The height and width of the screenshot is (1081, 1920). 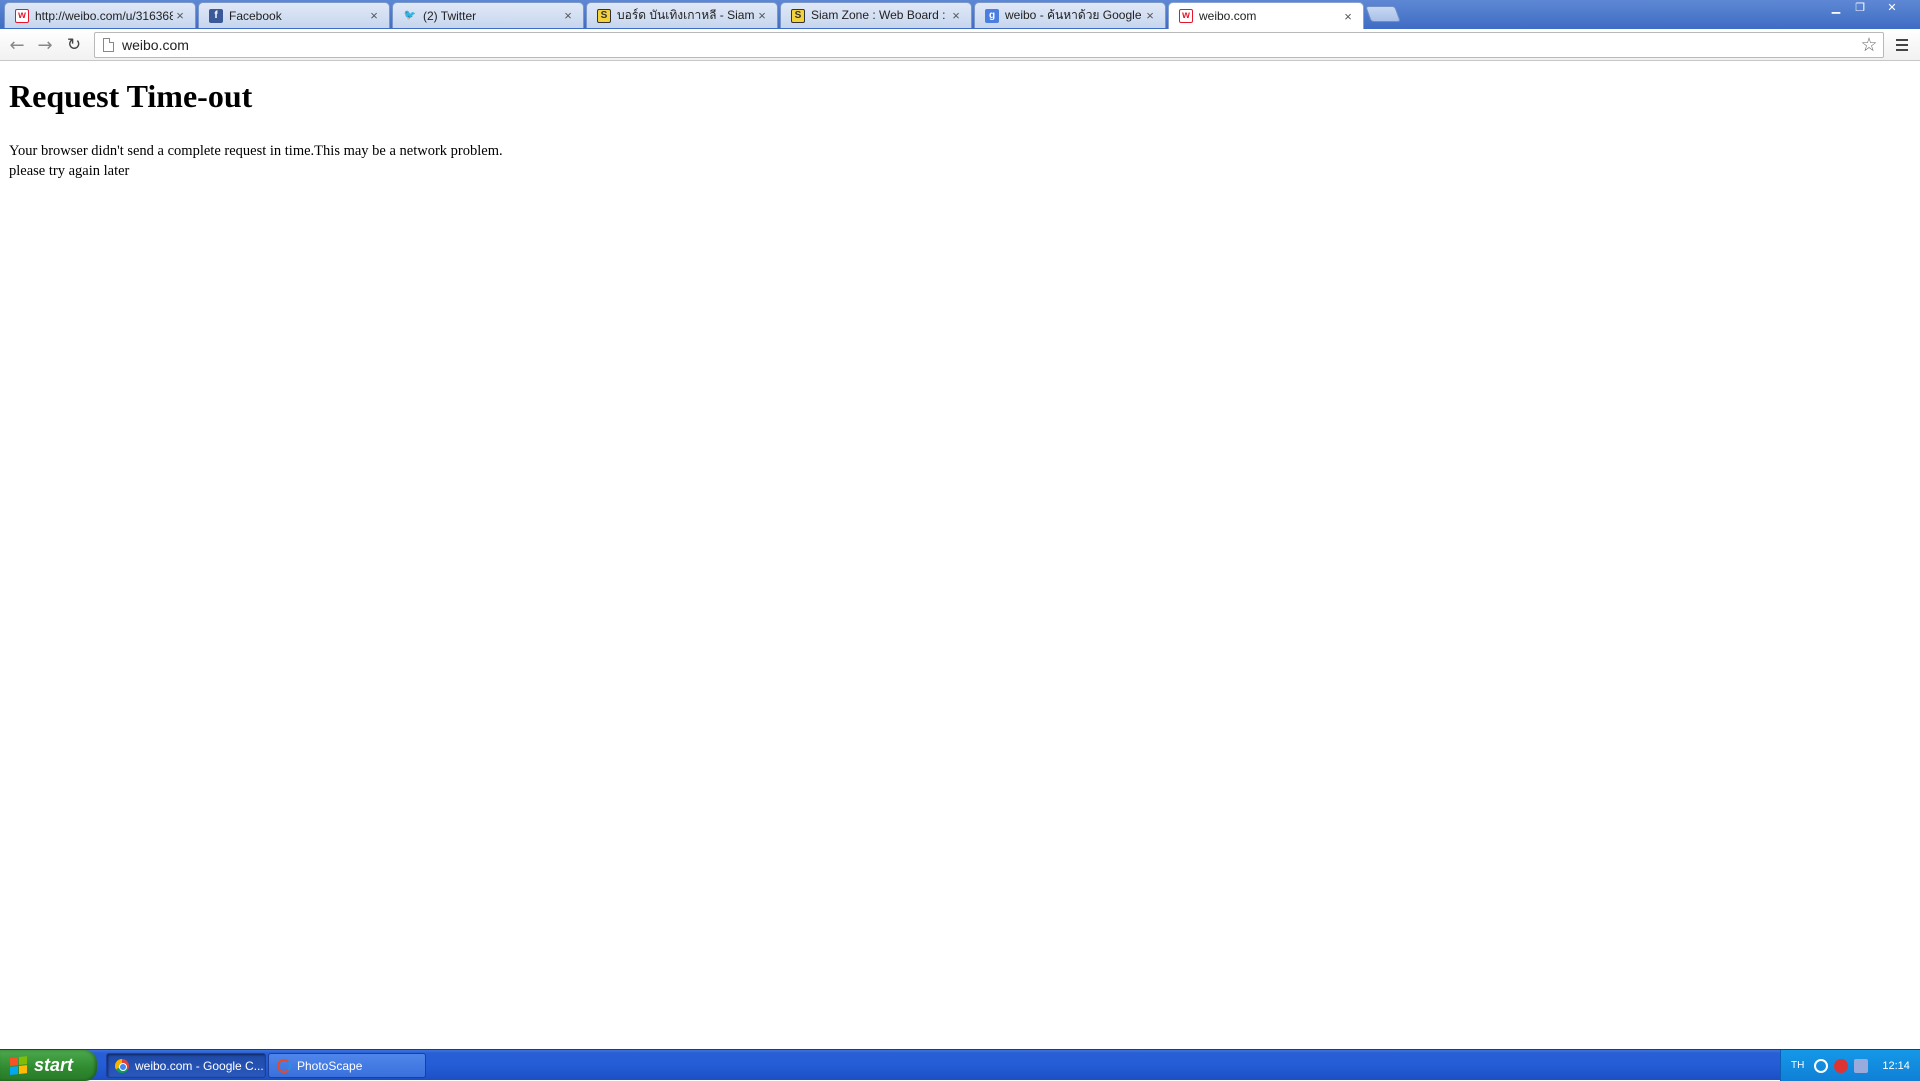 What do you see at coordinates (216, 15) in the screenshot?
I see `facebook-icon: f` at bounding box center [216, 15].